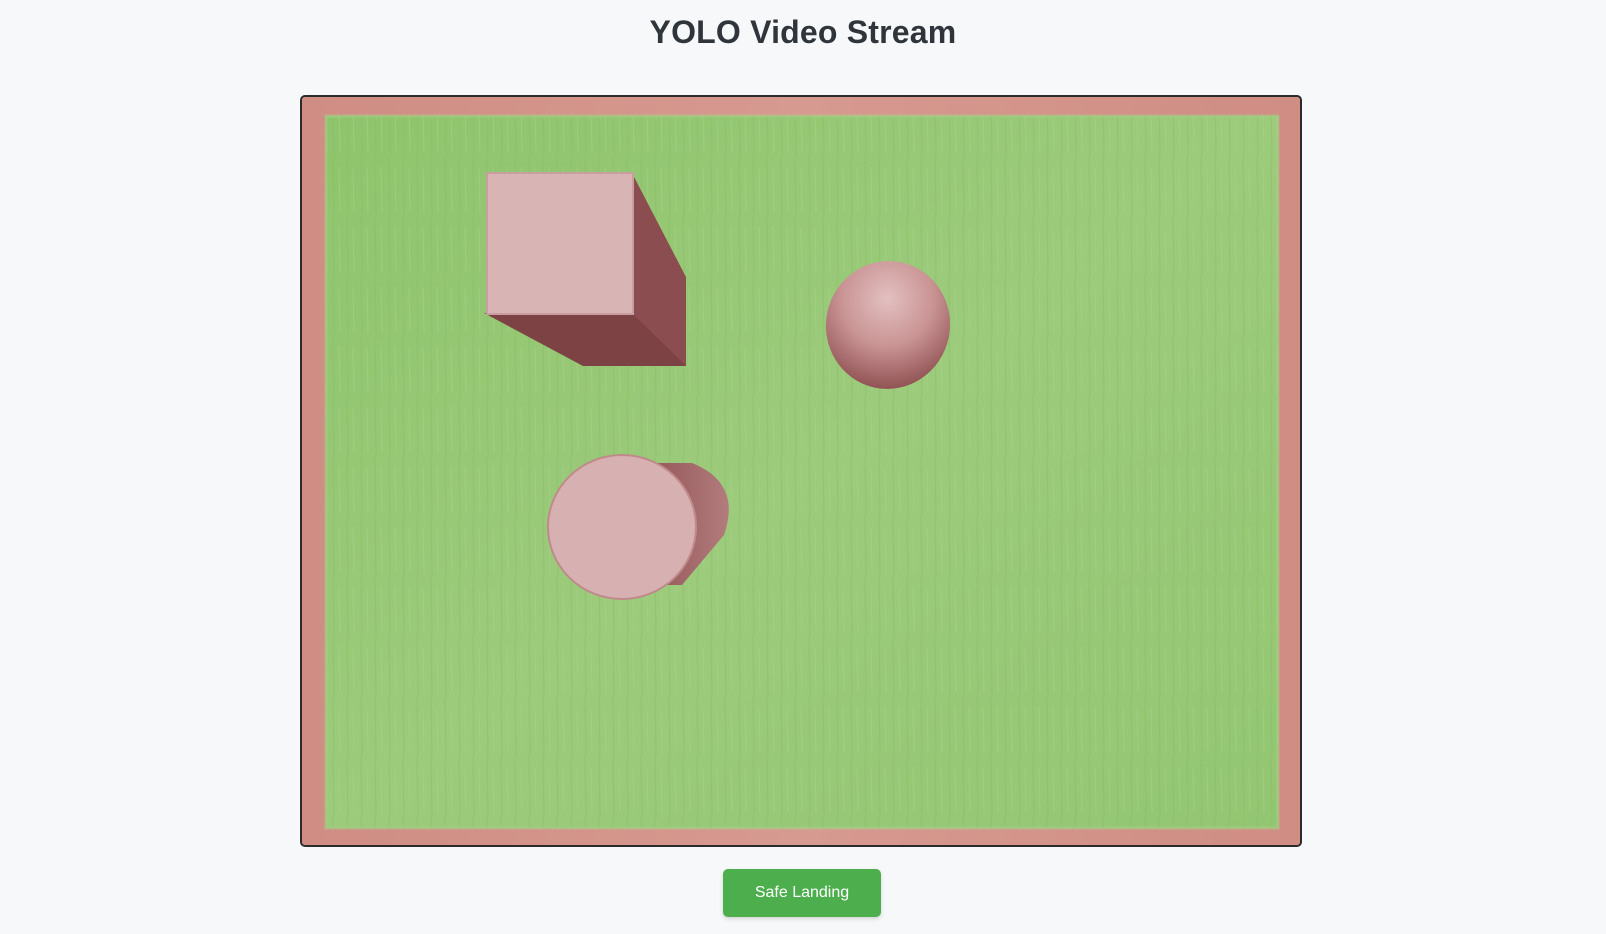  I want to click on safe-landing-button: Safe Landing, so click(802, 893).